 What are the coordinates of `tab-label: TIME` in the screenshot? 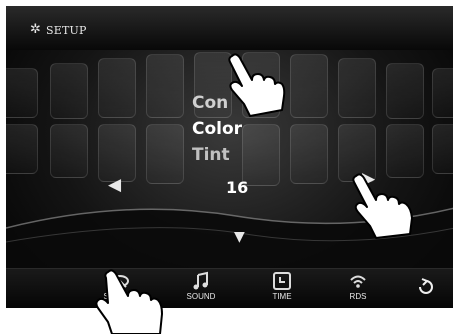 It's located at (282, 296).